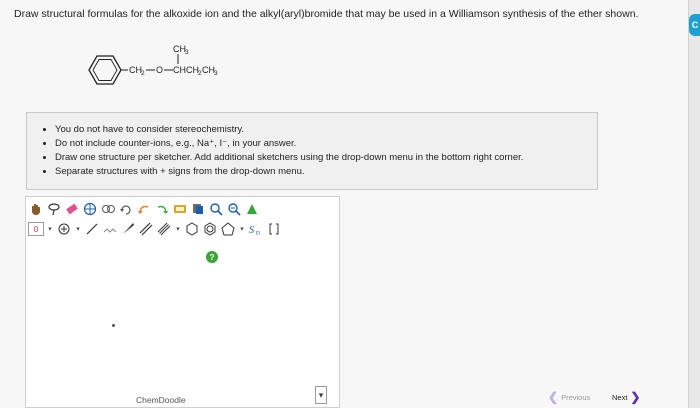  What do you see at coordinates (216, 209) in the screenshot?
I see `zoom-in-icon` at bounding box center [216, 209].